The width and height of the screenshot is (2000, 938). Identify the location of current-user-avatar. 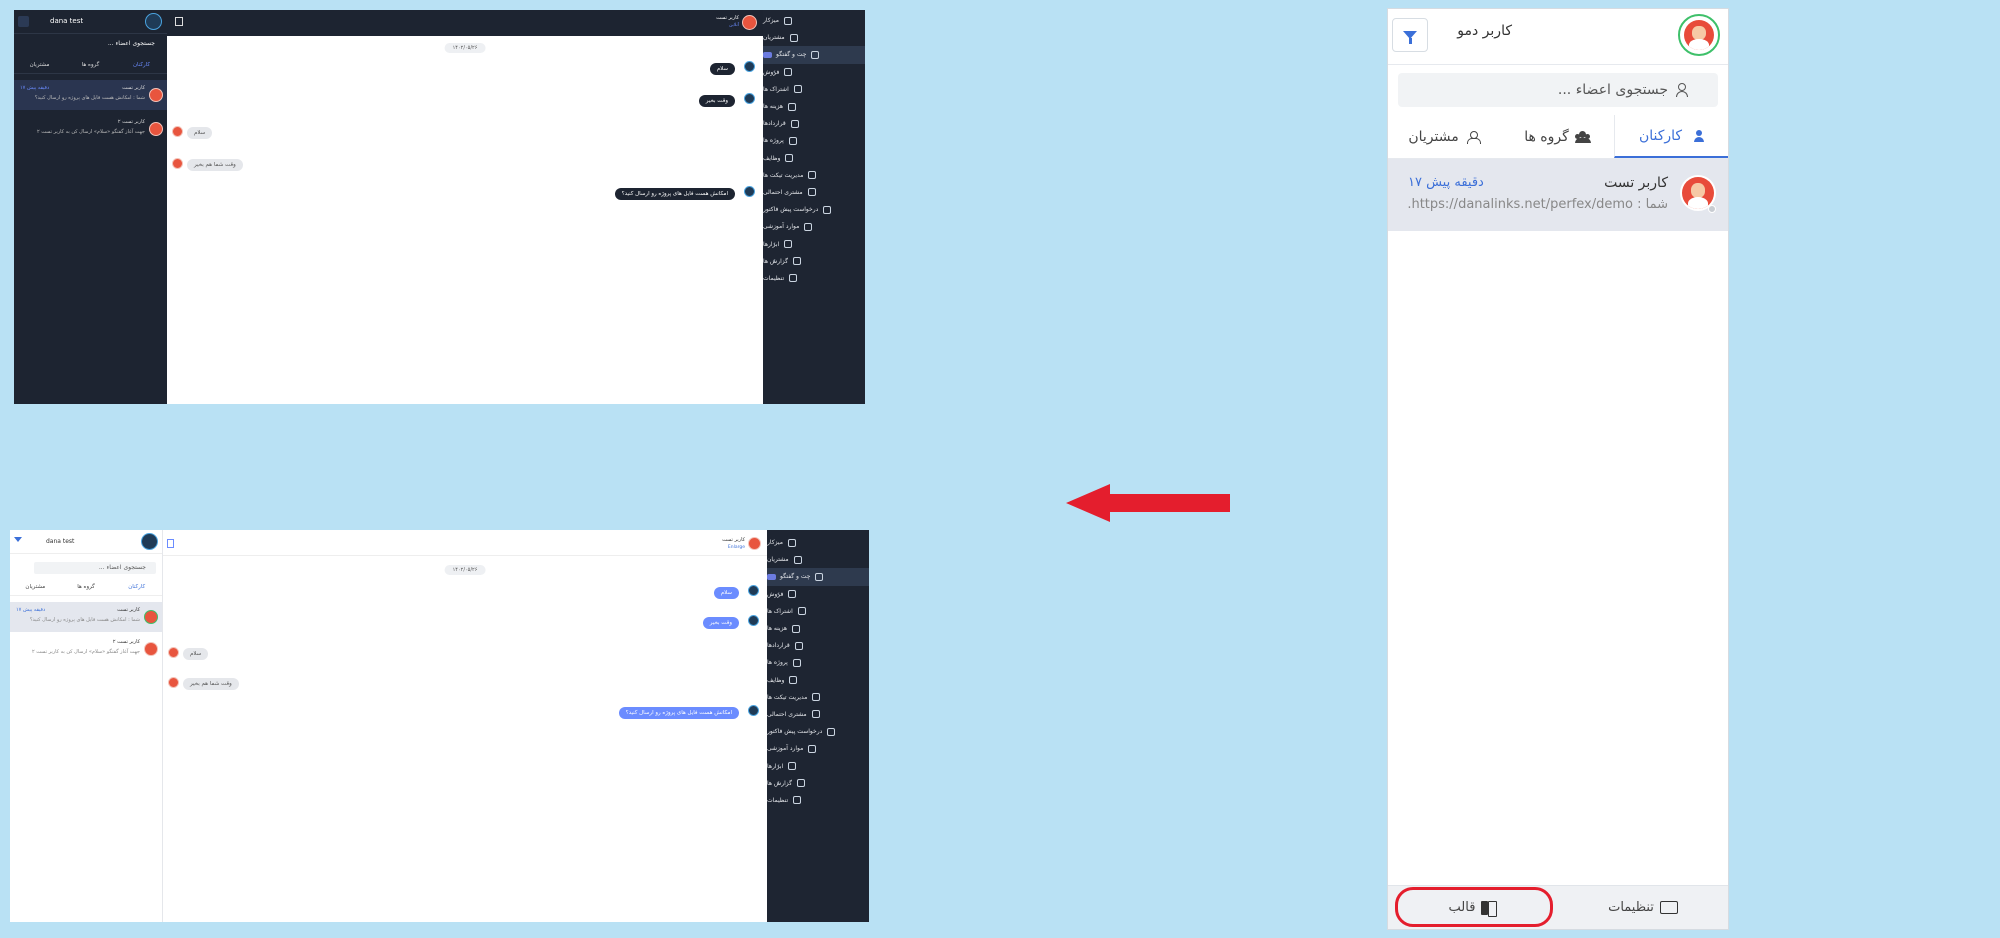
(1699, 35).